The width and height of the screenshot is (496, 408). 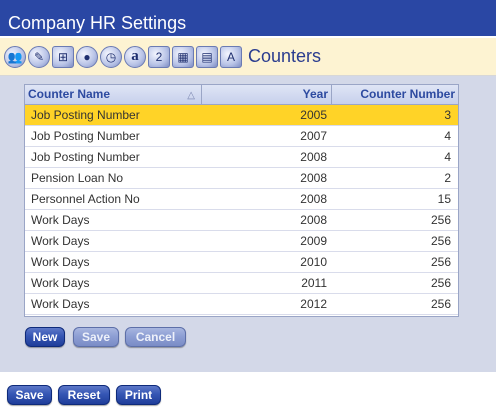 I want to click on table-row: Work Days 2008 256, so click(x=241, y=220).